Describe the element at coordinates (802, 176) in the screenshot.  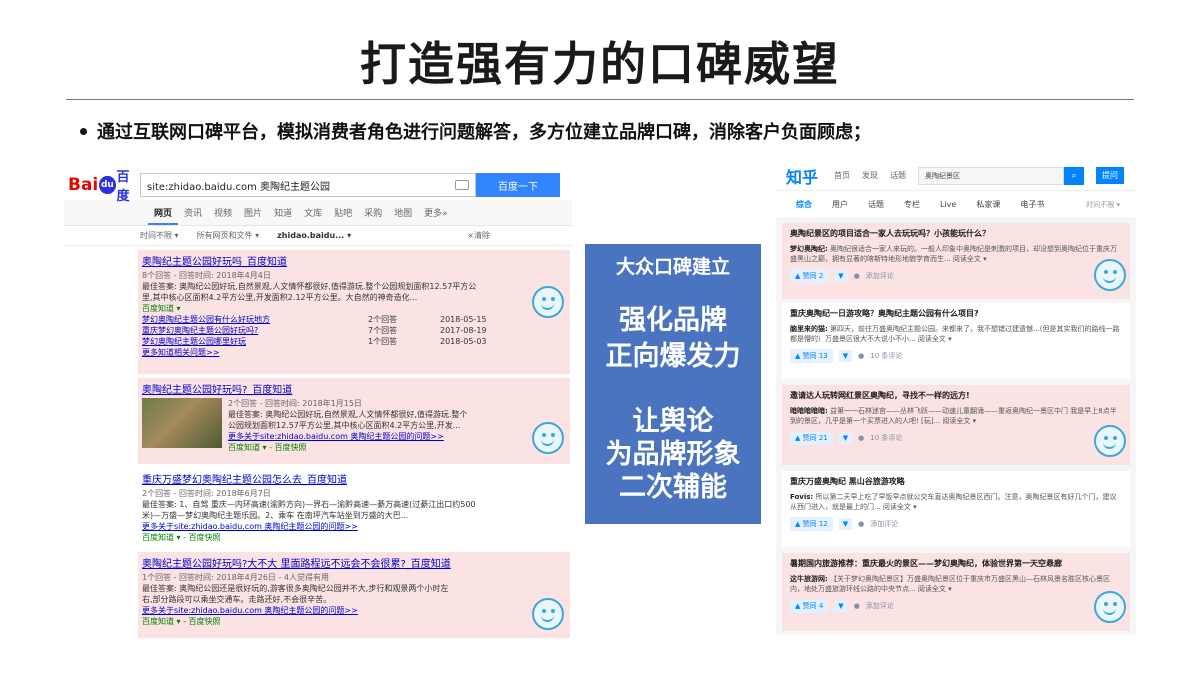
I see `zhihu-logo: 知乎` at that location.